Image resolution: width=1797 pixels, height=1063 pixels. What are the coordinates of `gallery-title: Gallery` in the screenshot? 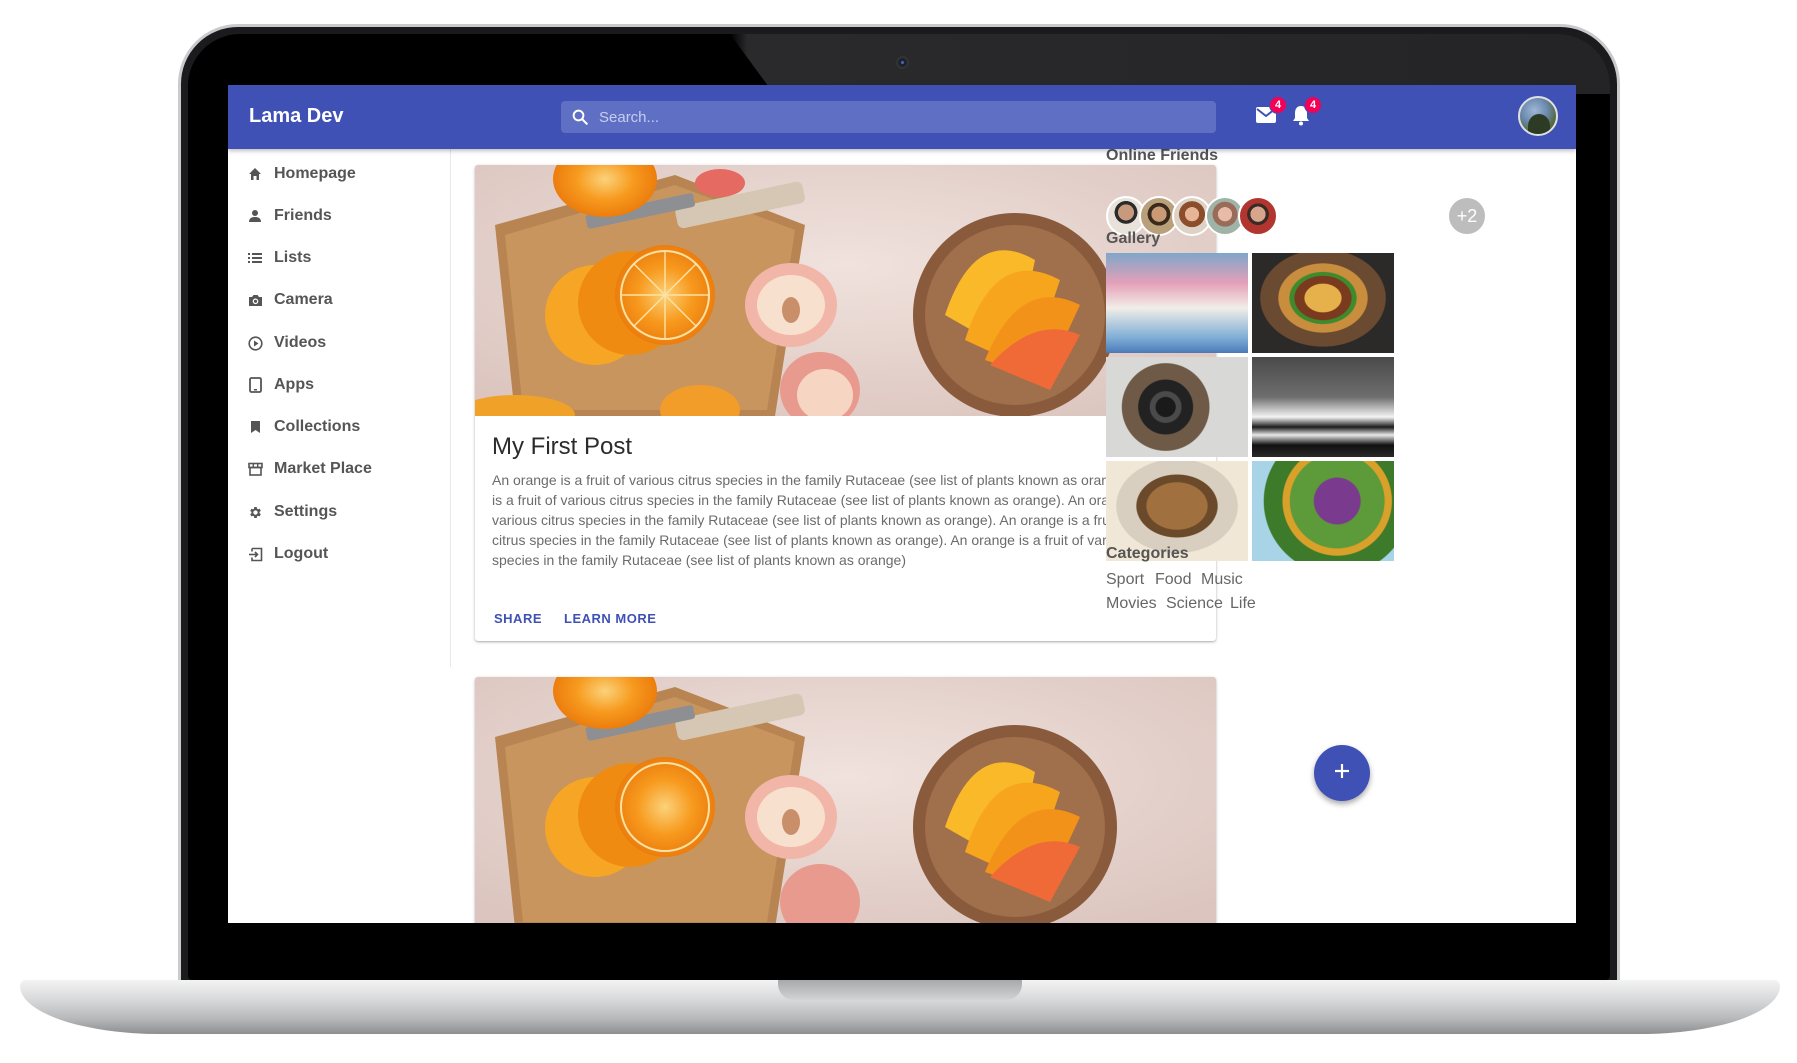 It's located at (1133, 238).